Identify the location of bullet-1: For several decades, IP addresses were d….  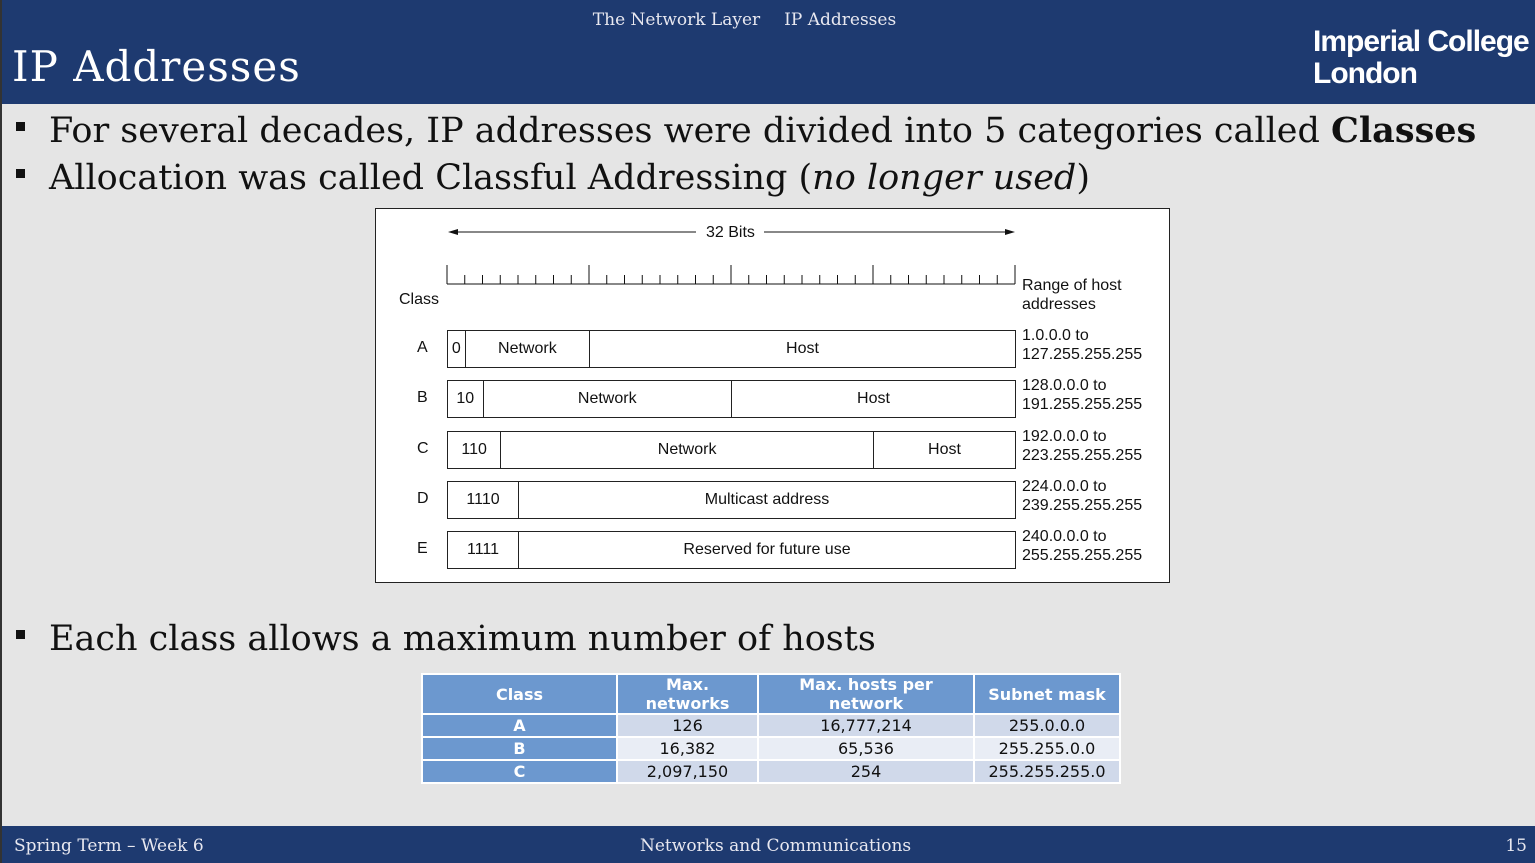
(746, 130).